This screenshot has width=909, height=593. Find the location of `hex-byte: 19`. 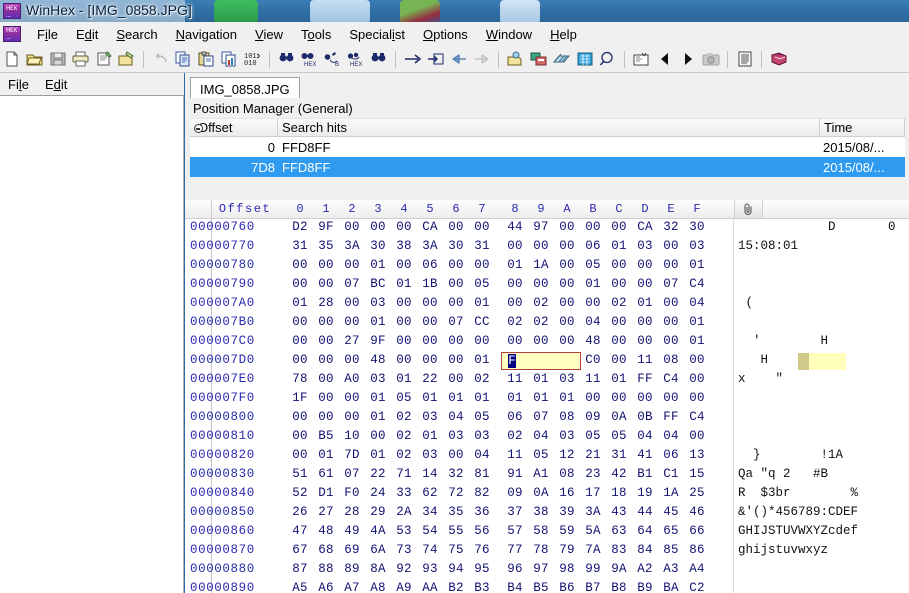

hex-byte: 19 is located at coordinates (645, 493).